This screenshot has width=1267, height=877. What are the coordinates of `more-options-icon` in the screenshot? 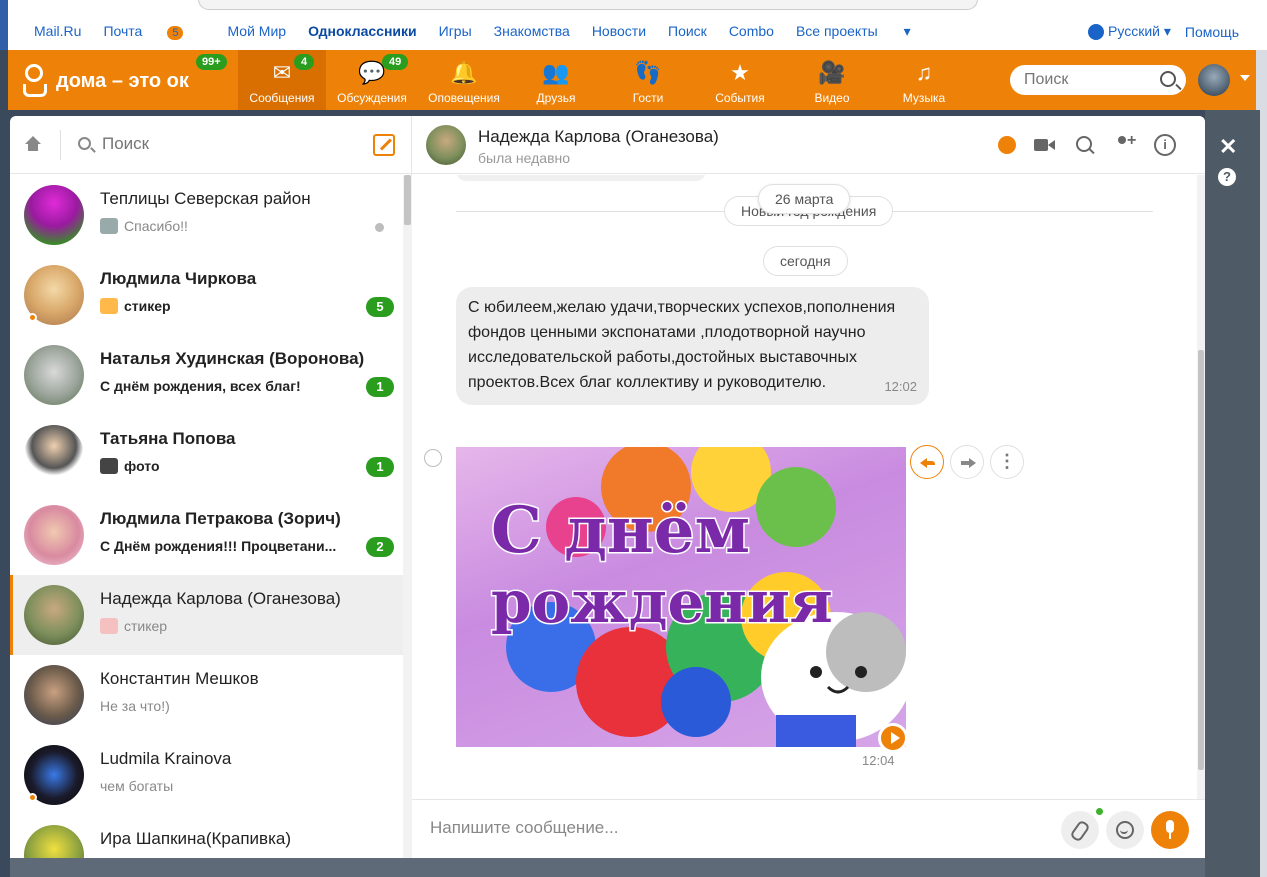 It's located at (1007, 462).